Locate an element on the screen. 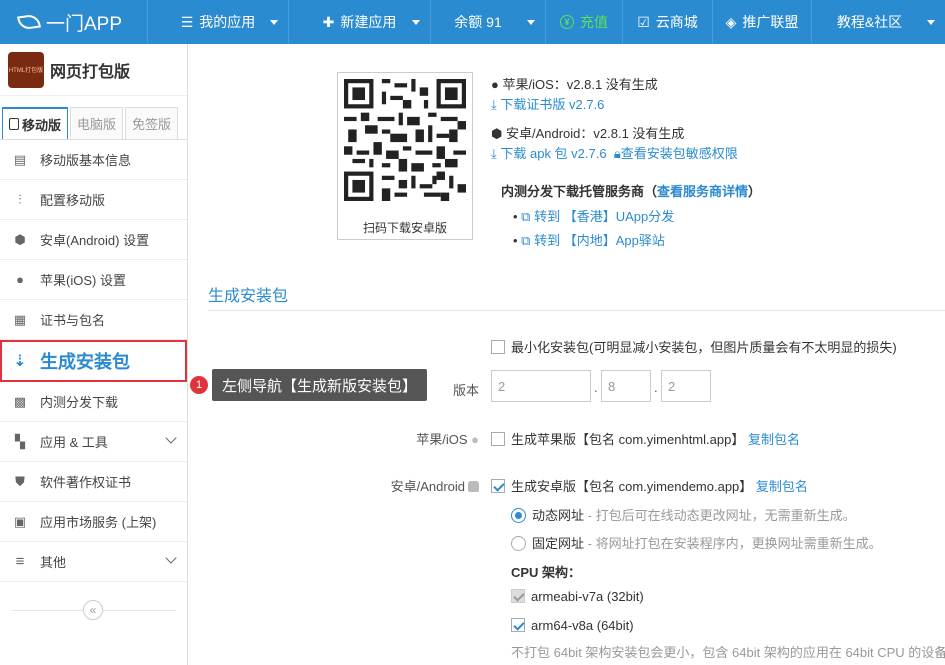  version-minor-input: 8 is located at coordinates (626, 386).